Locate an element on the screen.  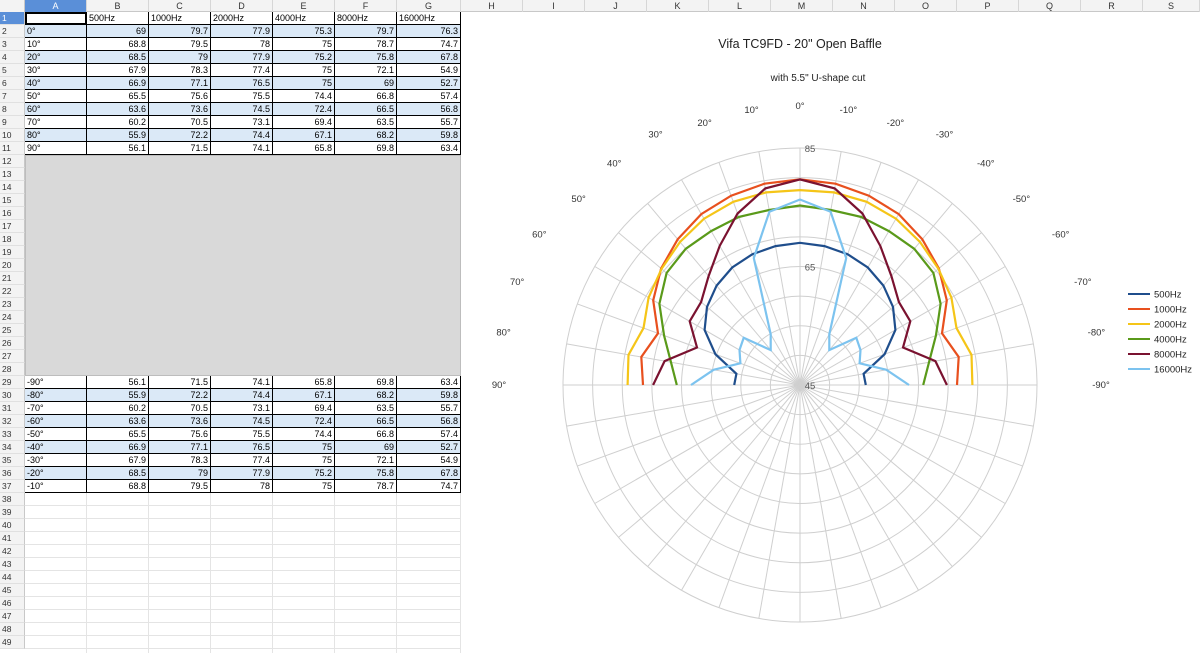
column-header-g: G is located at coordinates (429, 6).